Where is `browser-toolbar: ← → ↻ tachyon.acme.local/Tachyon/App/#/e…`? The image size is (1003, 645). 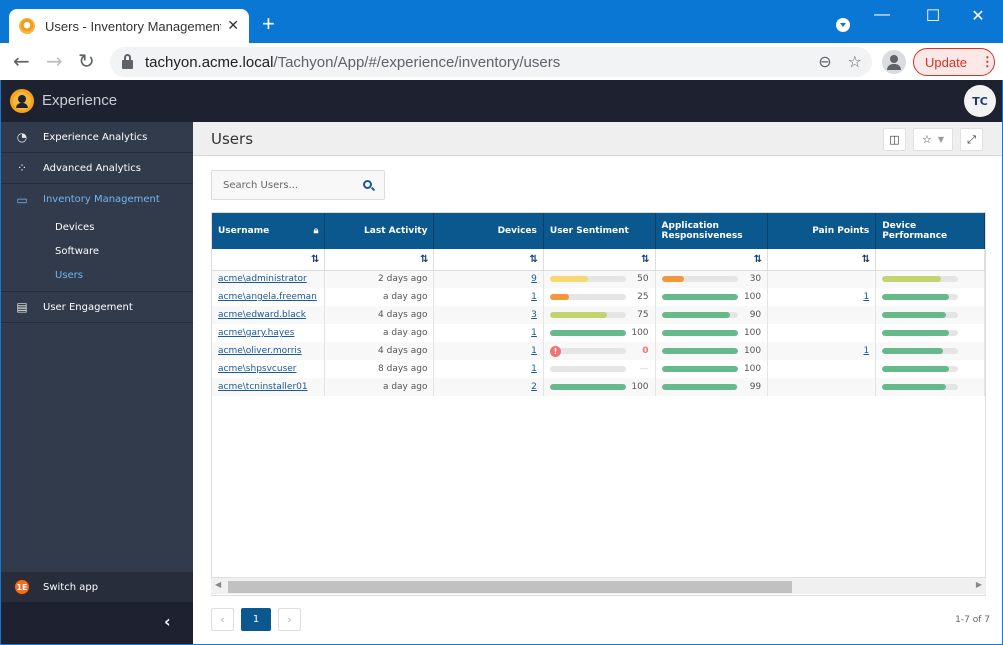
browser-toolbar: ← → ↻ tachyon.acme.local/Tachyon/App/#/e… is located at coordinates (501, 61).